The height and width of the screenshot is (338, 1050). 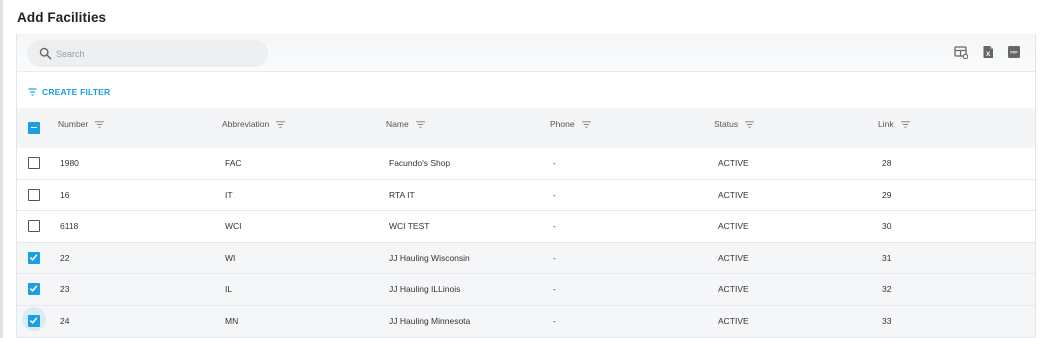 I want to click on filter-row: CREATE FILTER, so click(x=526, y=90).